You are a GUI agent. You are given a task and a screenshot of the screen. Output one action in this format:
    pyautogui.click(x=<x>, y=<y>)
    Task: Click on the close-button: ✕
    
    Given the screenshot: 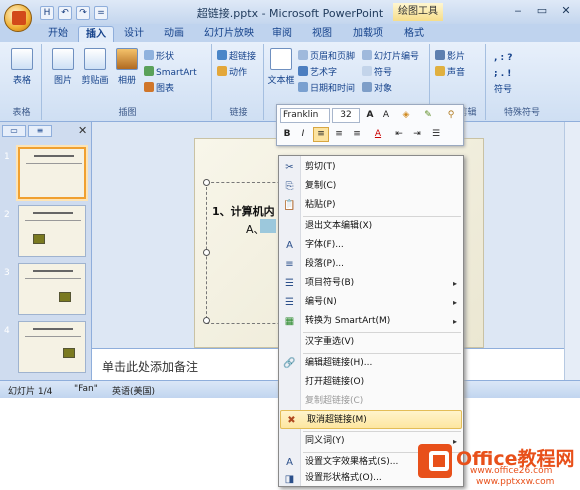 What is the action you would take?
    pyautogui.click(x=566, y=11)
    